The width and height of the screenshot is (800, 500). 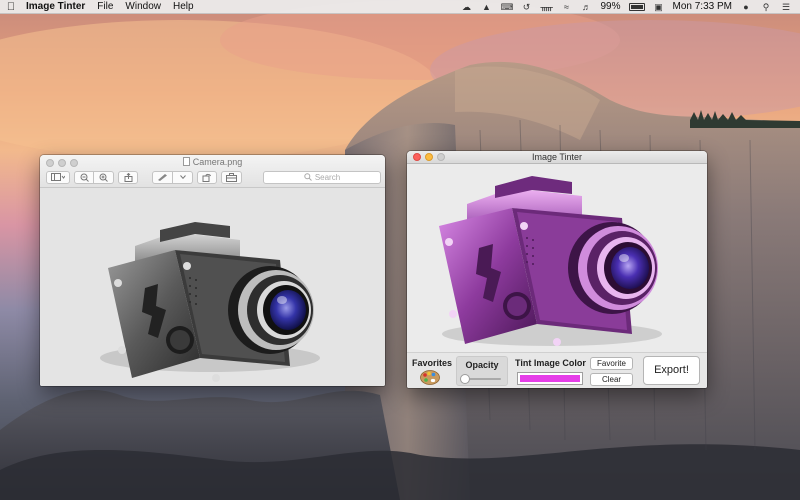 What do you see at coordinates (746, 7) in the screenshot?
I see `user-icon: ●` at bounding box center [746, 7].